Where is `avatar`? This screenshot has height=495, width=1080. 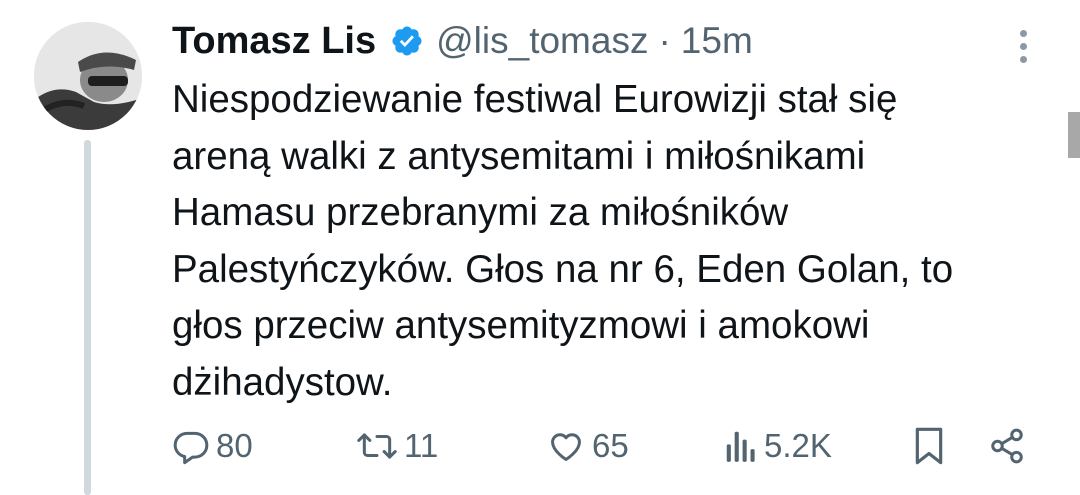
avatar is located at coordinates (88, 76).